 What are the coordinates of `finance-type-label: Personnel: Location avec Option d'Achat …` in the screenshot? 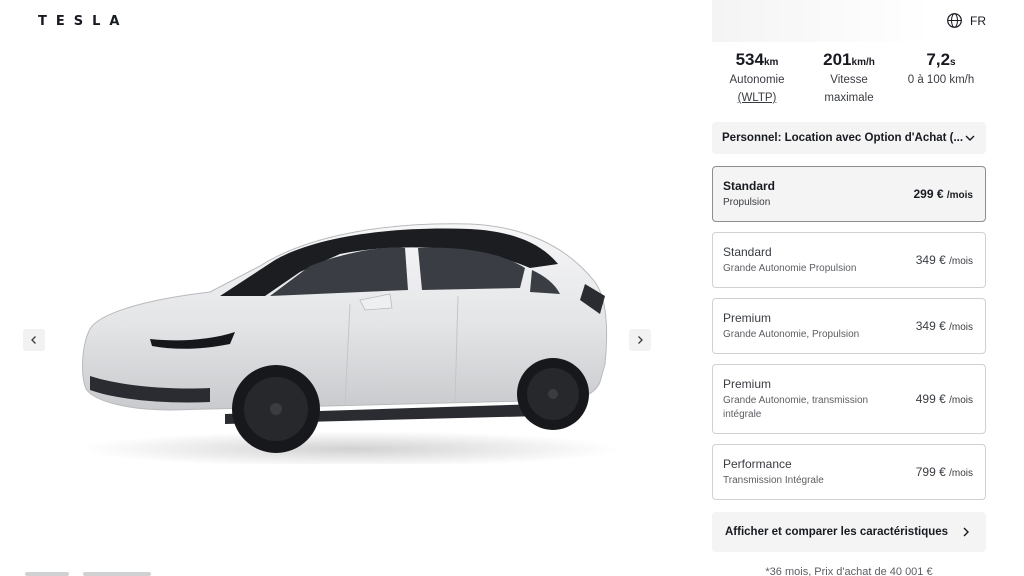 It's located at (843, 138).